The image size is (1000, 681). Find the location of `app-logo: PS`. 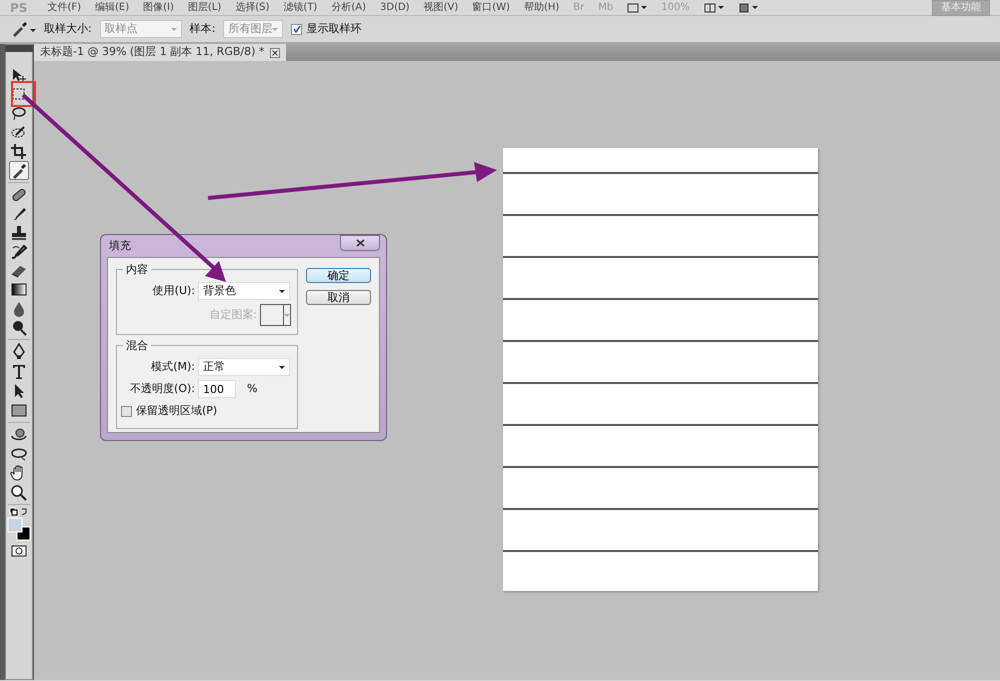

app-logo: PS is located at coordinates (19, 8).